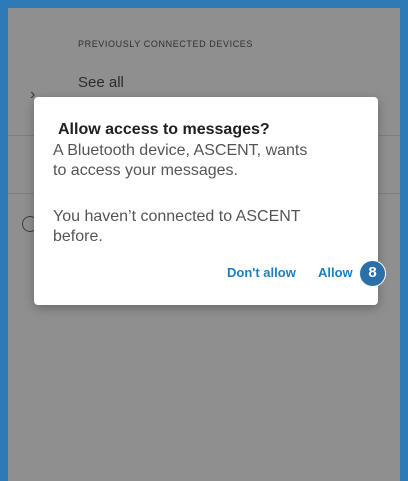 The height and width of the screenshot is (481, 408). Describe the element at coordinates (166, 44) in the screenshot. I see `section-header-previously-connected: PREVIOUSLY CONNECTED DEVICES` at that location.